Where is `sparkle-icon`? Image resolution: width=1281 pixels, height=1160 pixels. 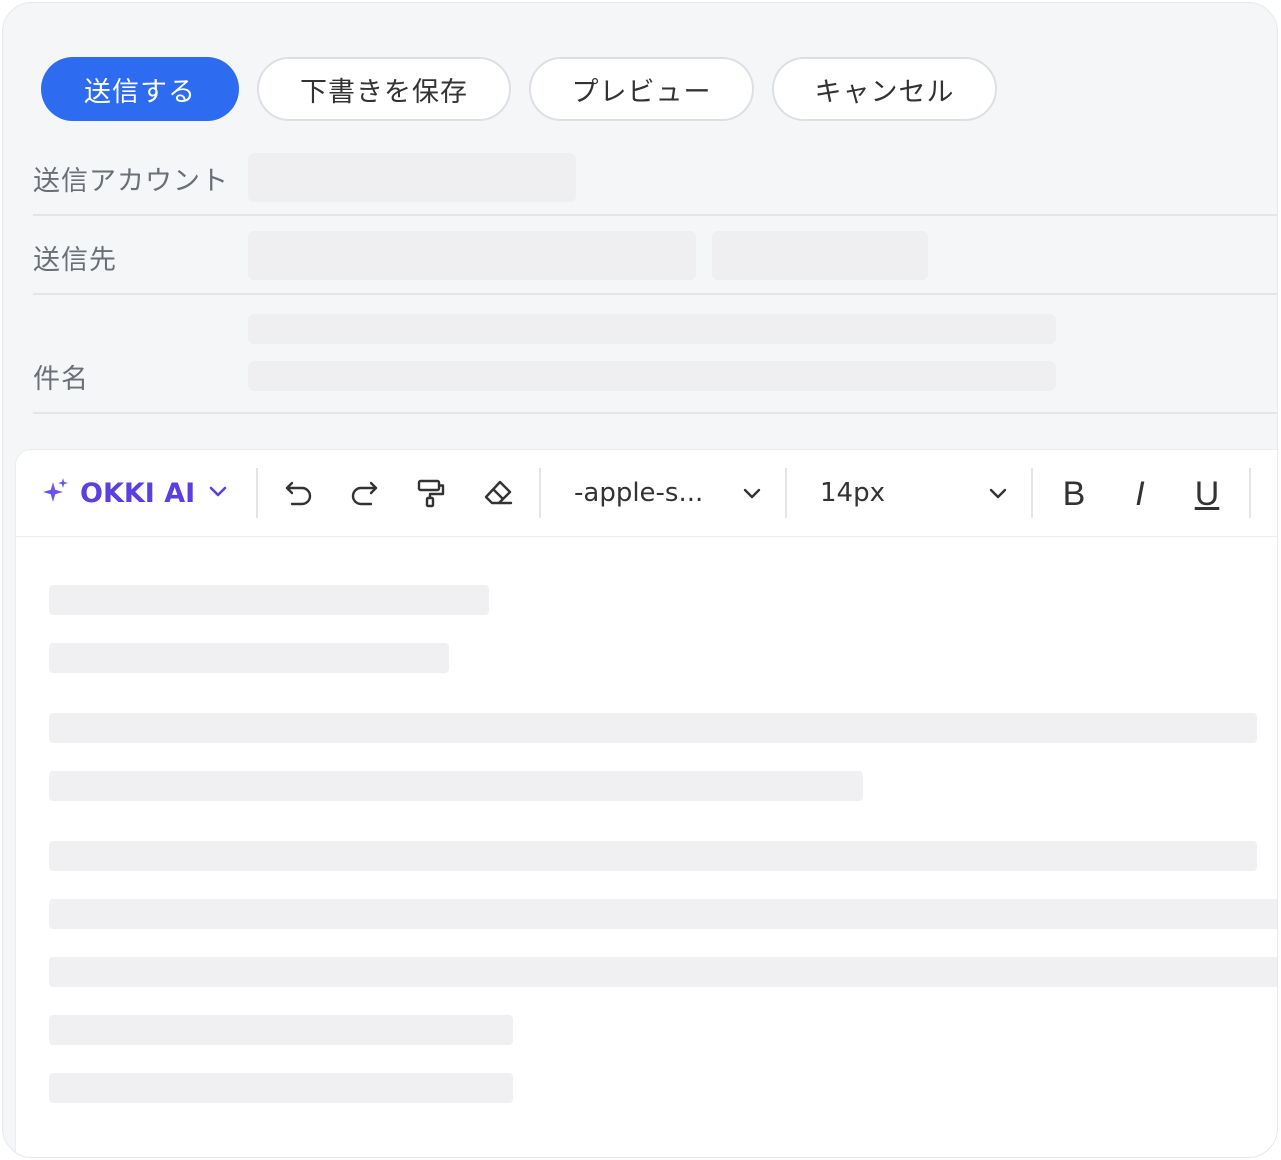 sparkle-icon is located at coordinates (56, 493).